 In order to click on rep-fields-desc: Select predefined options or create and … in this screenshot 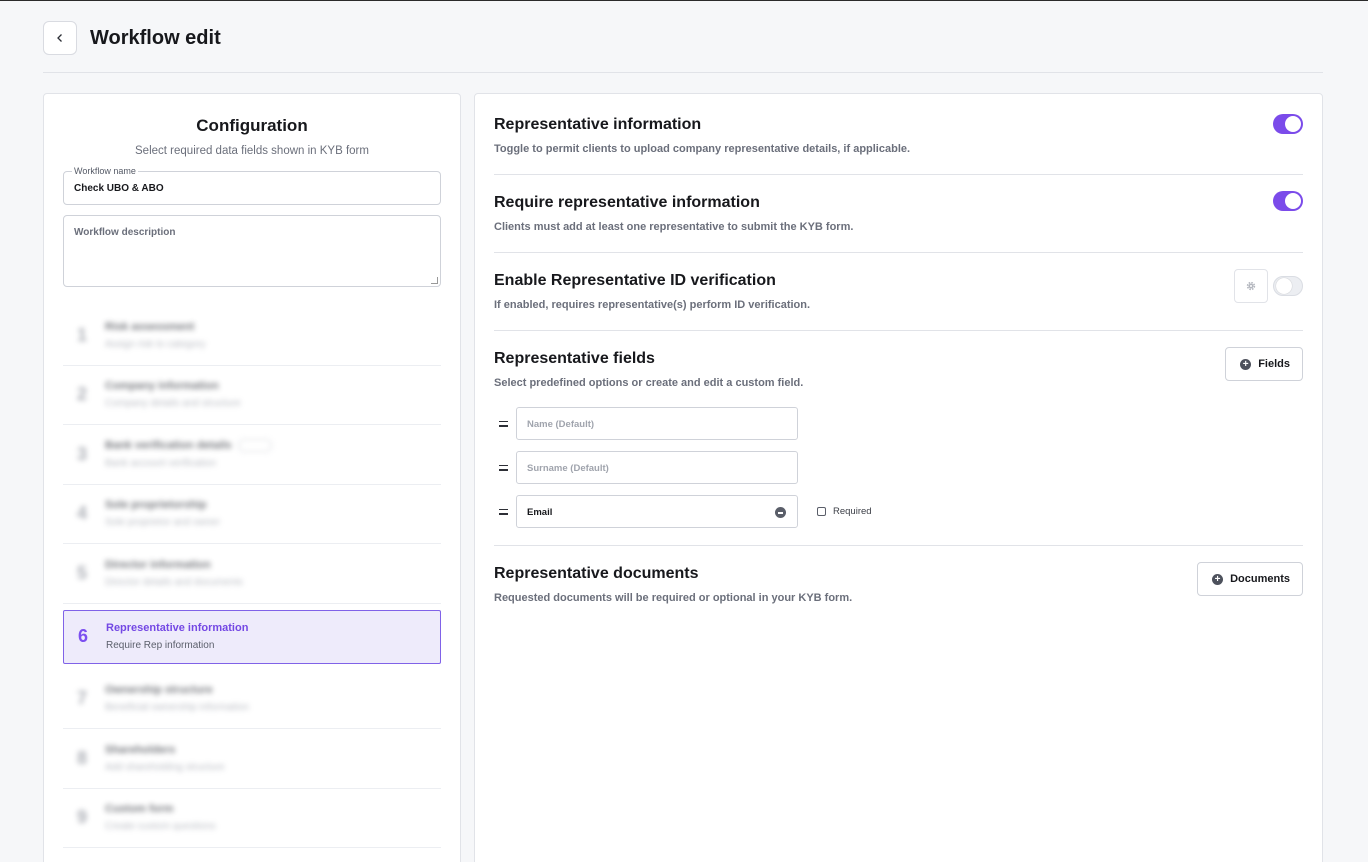, I will do `click(649, 383)`.